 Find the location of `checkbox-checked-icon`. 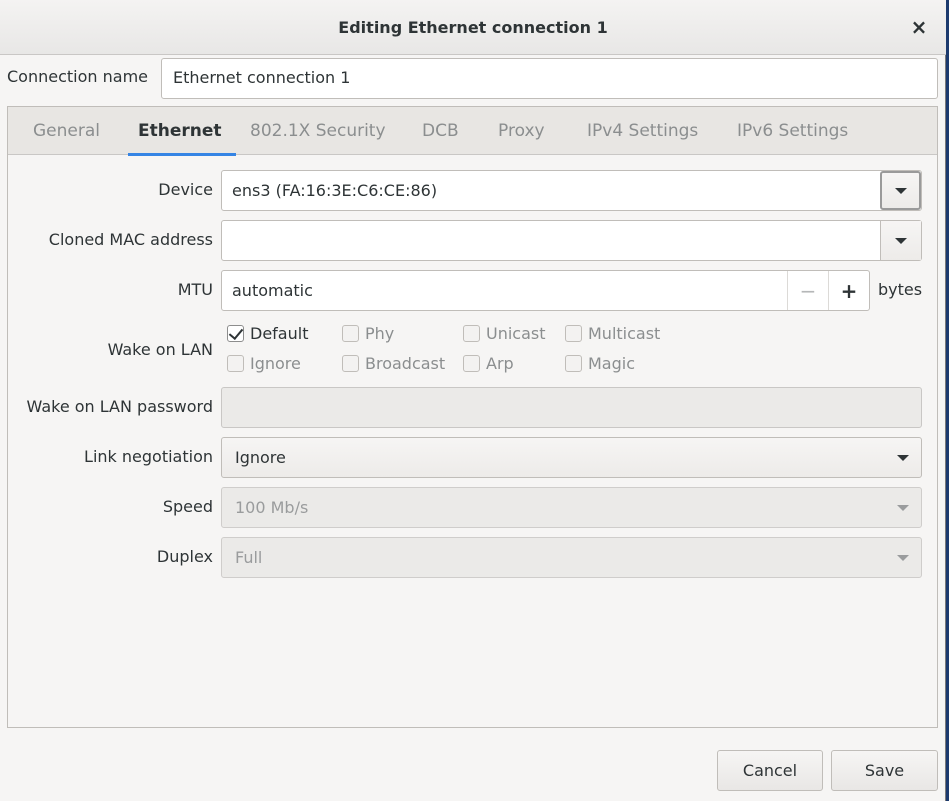

checkbox-checked-icon is located at coordinates (235, 333).